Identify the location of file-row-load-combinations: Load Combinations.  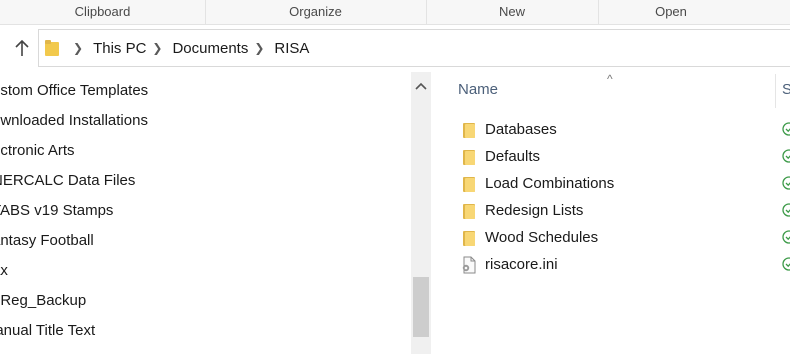
(624, 183).